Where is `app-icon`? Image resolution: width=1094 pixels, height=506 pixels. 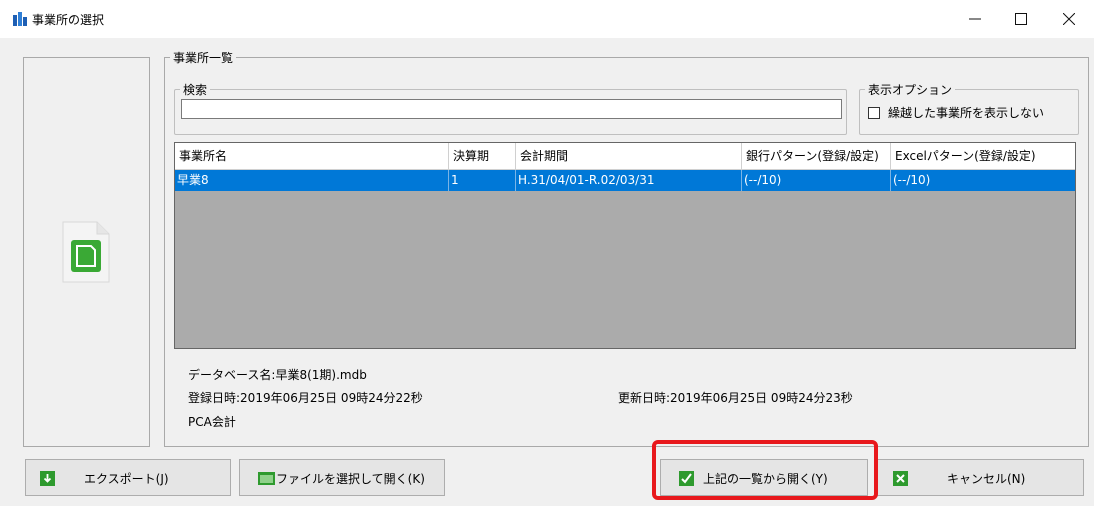
app-icon is located at coordinates (20, 19).